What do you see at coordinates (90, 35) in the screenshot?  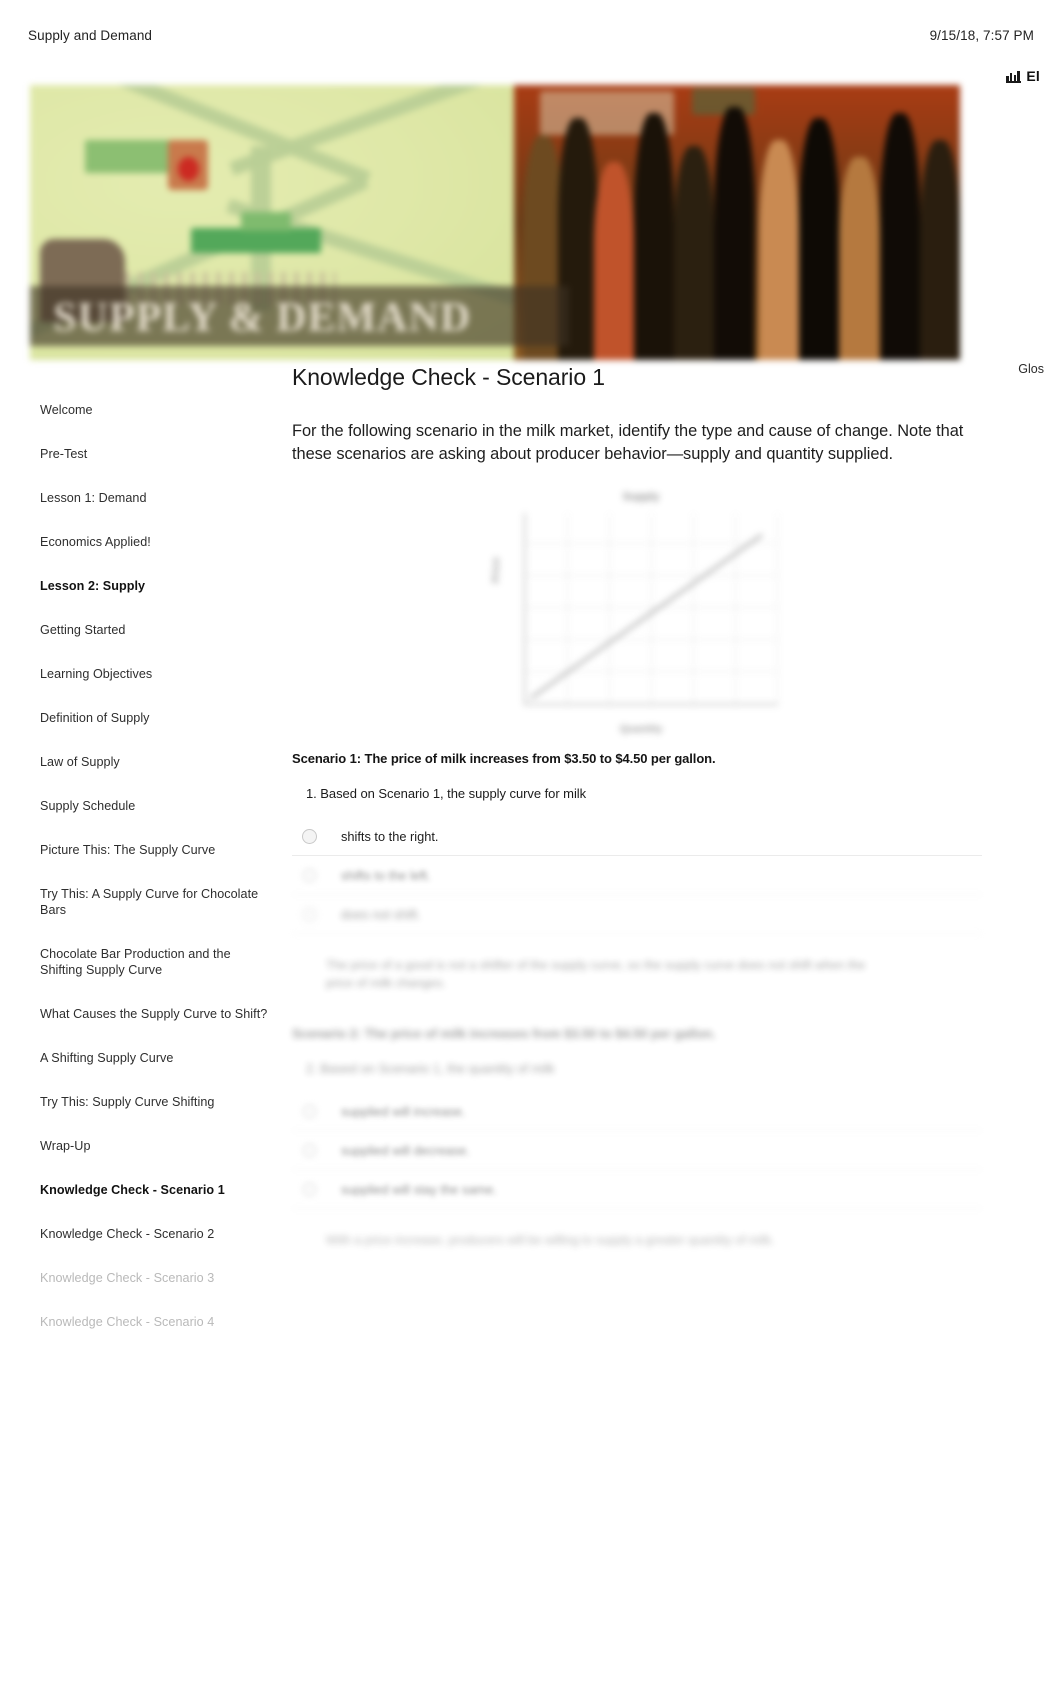 I see `document-title: Supply and Demand` at bounding box center [90, 35].